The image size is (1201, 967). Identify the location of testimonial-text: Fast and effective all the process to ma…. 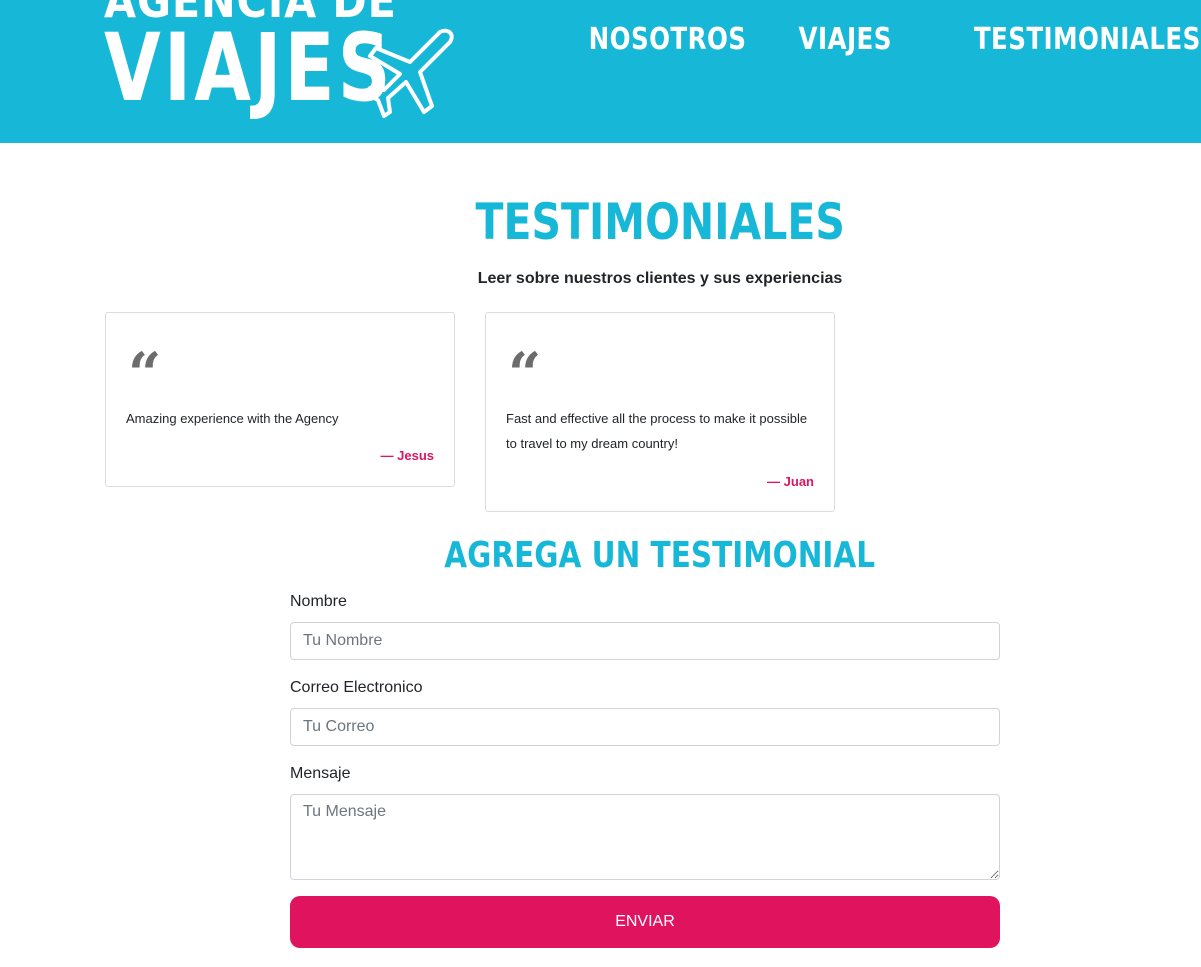
(657, 431).